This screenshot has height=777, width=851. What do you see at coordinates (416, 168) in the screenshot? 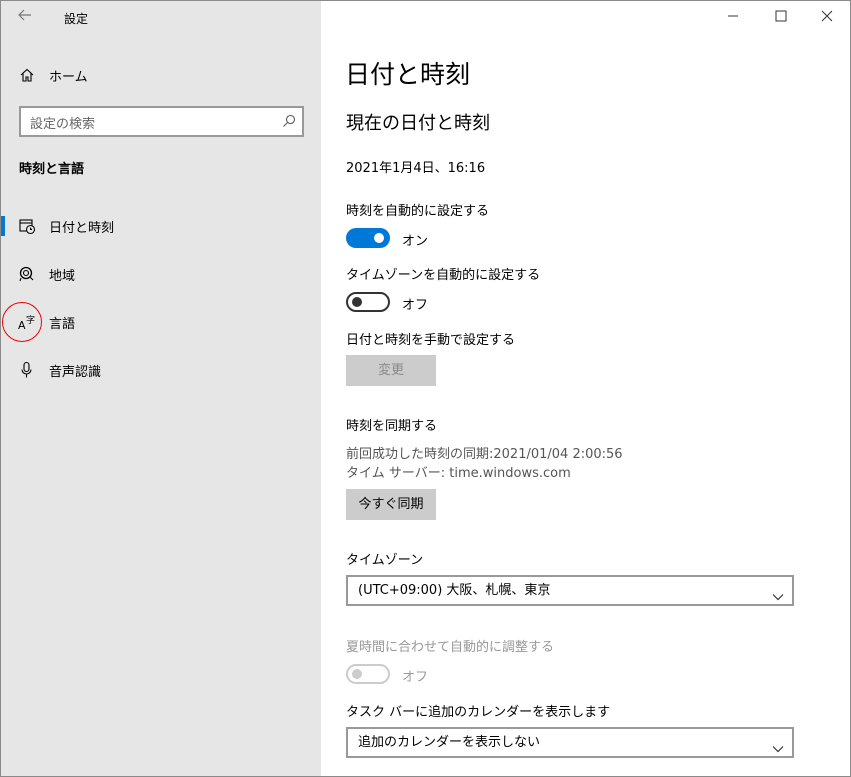
I see `current-datetime: 2021年1月4日、16:16` at bounding box center [416, 168].